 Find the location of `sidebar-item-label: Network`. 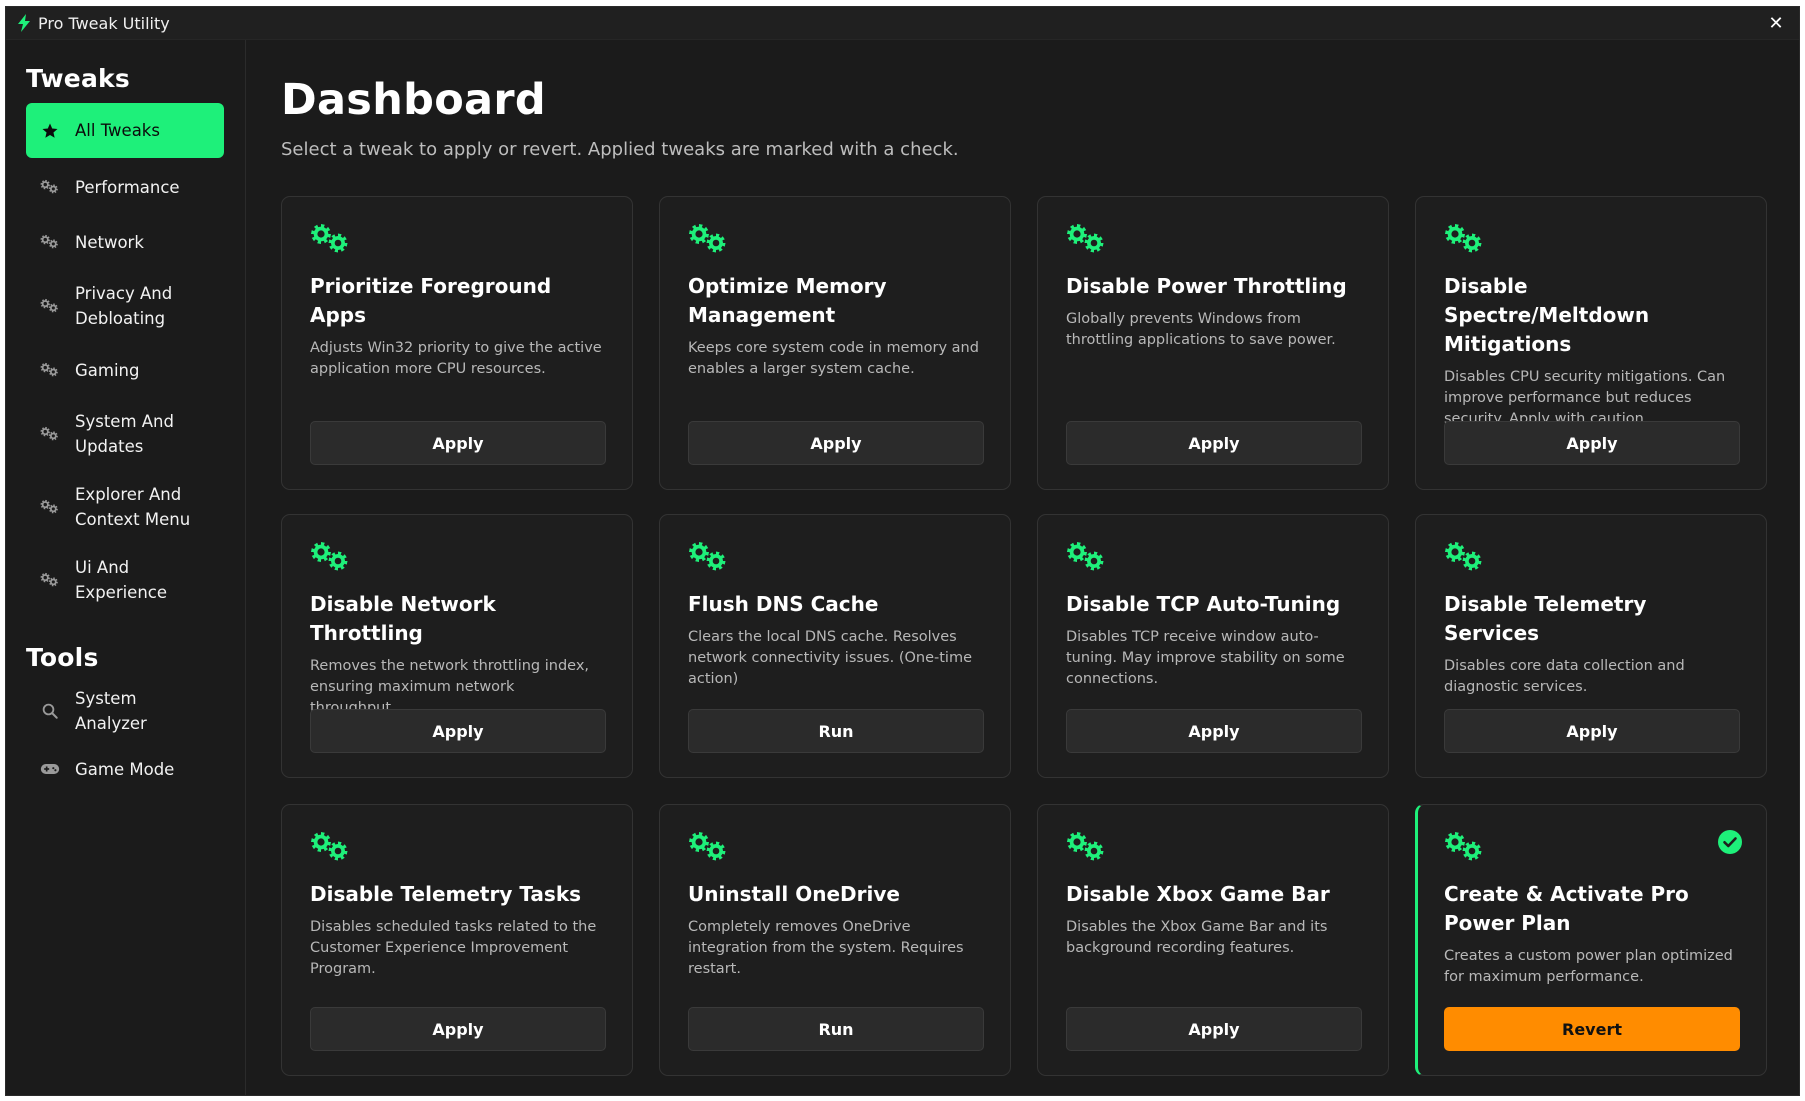

sidebar-item-label: Network is located at coordinates (109, 242).